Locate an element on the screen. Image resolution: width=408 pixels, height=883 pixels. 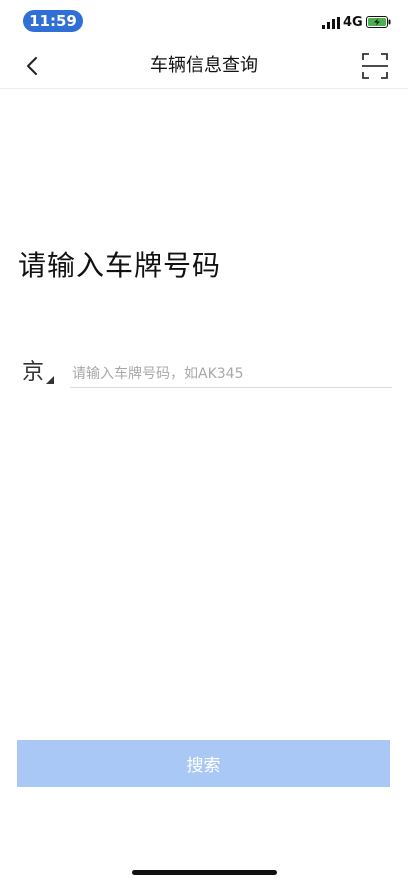
signal-icon is located at coordinates (331, 23).